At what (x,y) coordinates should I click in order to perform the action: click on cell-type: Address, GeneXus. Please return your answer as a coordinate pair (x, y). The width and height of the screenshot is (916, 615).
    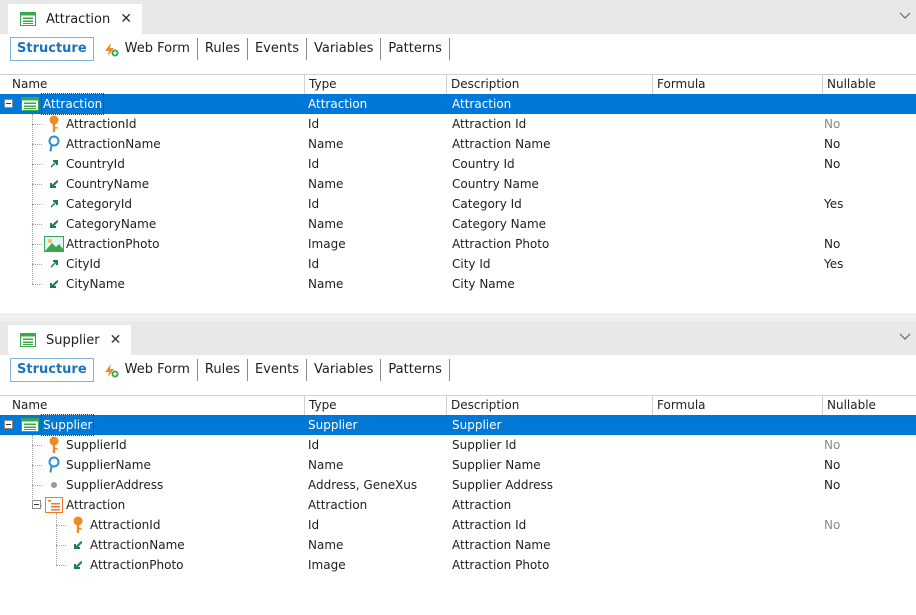
    Looking at the image, I should click on (362, 485).